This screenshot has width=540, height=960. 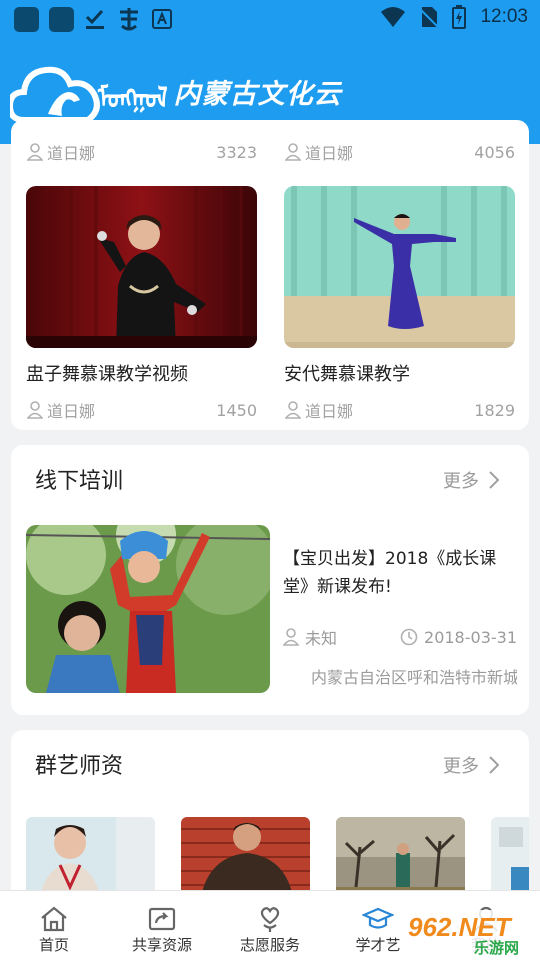 I want to click on tab-volunteer-service: 志愿服务, so click(x=270, y=925).